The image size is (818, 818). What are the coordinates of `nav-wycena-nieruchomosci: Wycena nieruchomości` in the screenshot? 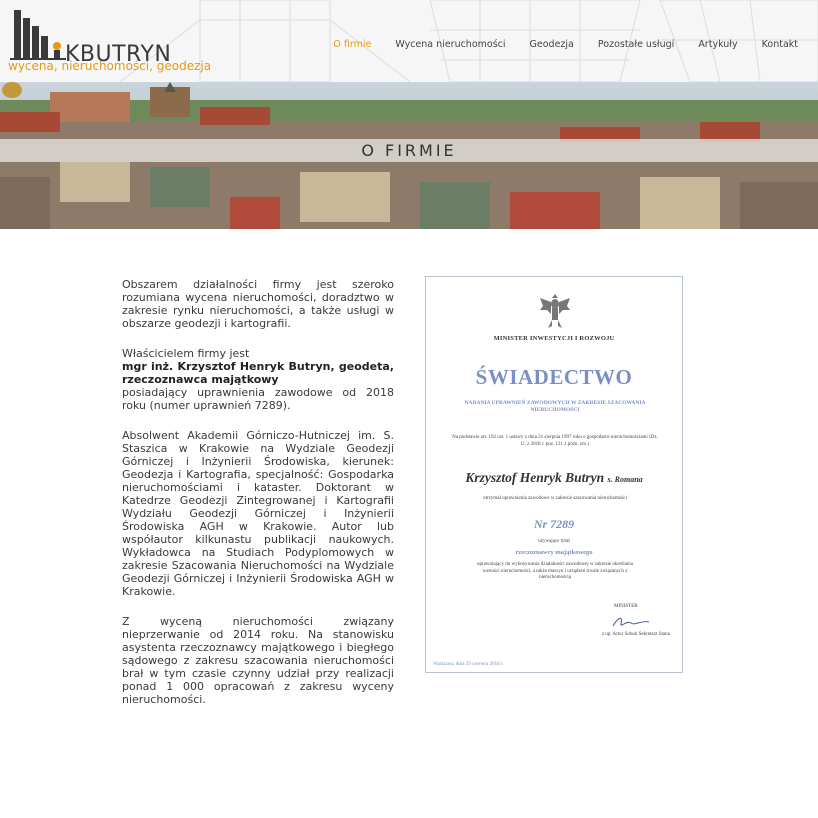 It's located at (450, 44).